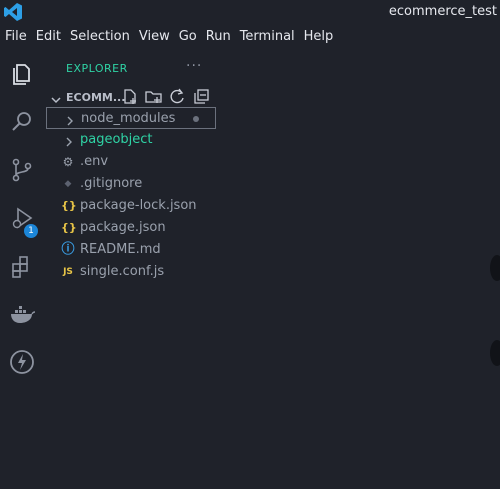 The width and height of the screenshot is (500, 489). I want to click on tree-item-gitignore: ◆ .gitignore, so click(131, 184).